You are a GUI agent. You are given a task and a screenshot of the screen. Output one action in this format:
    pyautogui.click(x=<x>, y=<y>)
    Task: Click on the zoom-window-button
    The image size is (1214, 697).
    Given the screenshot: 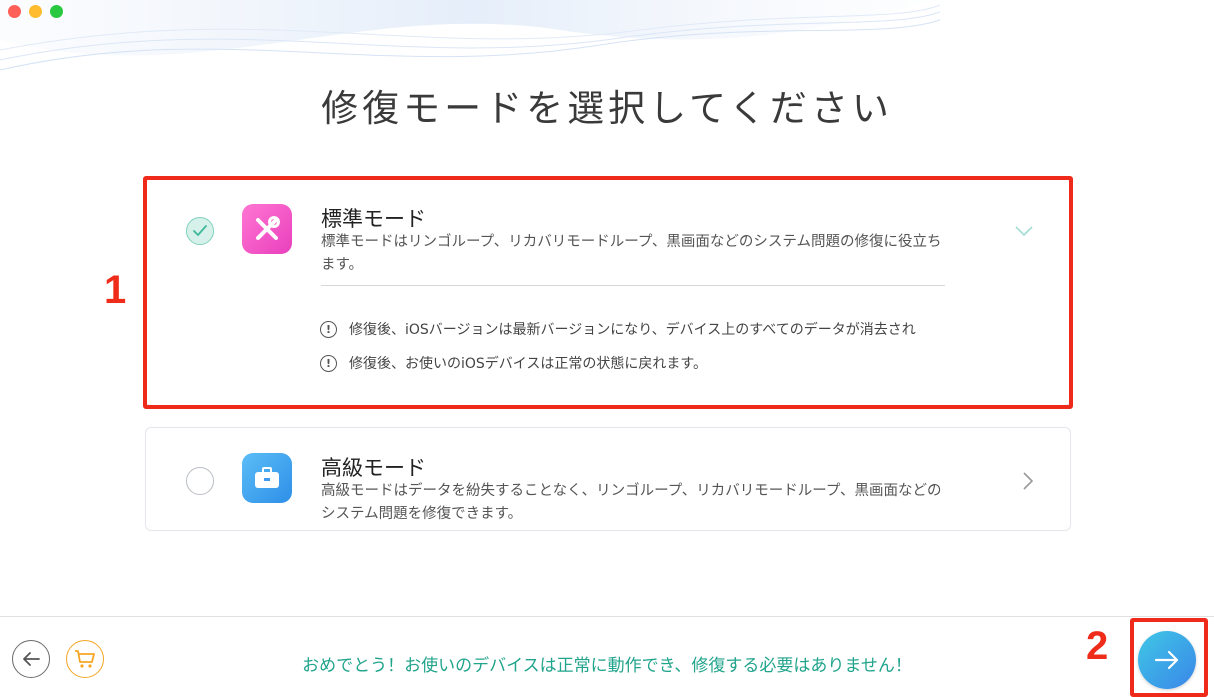 What is the action you would take?
    pyautogui.click(x=56, y=11)
    